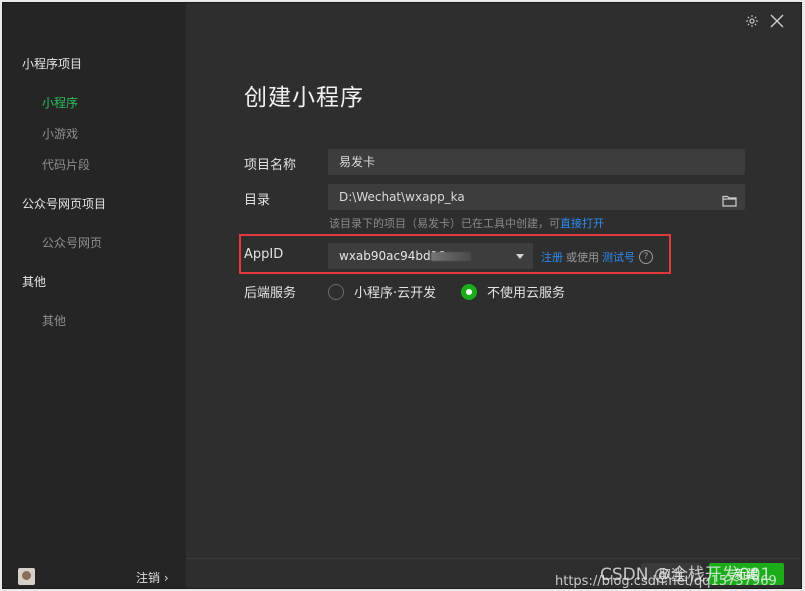  What do you see at coordinates (94, 577) in the screenshot?
I see `sidebar-footer: 注销 ›` at bounding box center [94, 577].